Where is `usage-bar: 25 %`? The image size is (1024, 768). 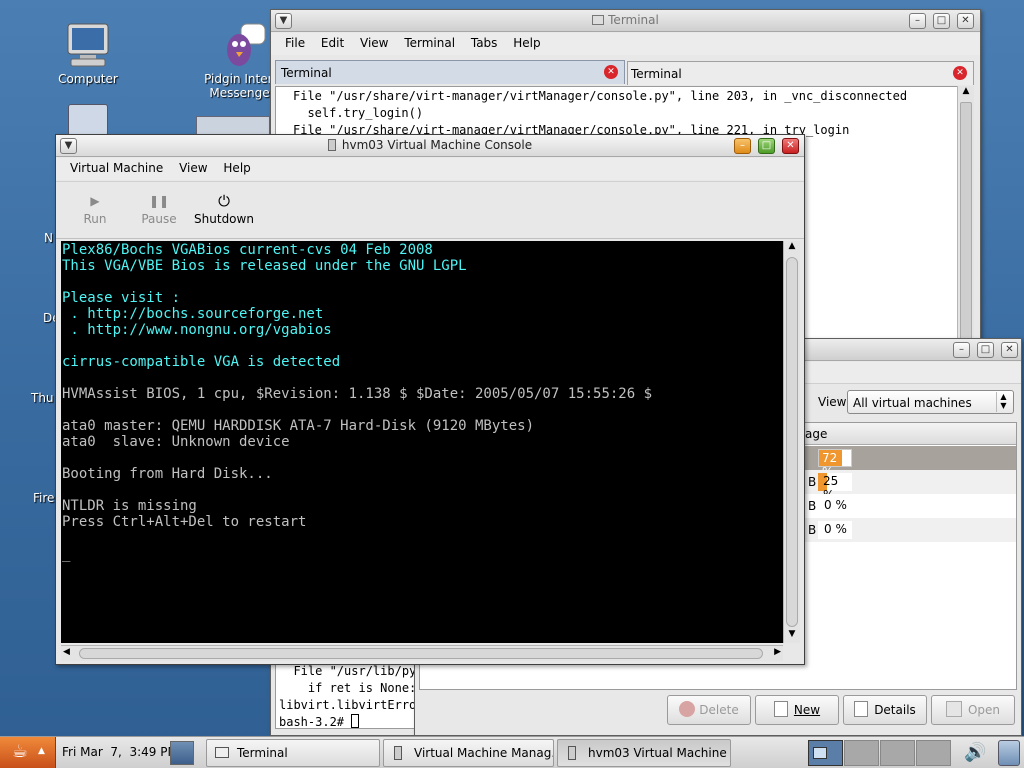
usage-bar: 25 % is located at coordinates (835, 487).